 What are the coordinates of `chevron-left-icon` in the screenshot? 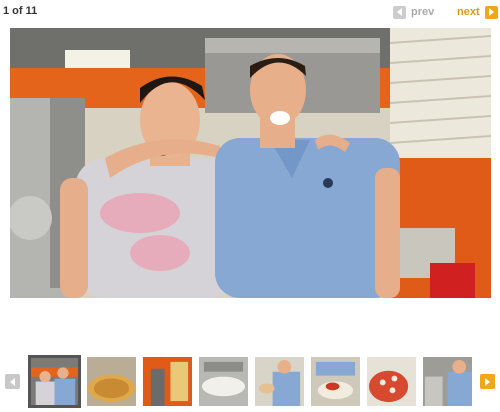 It's located at (12, 381).